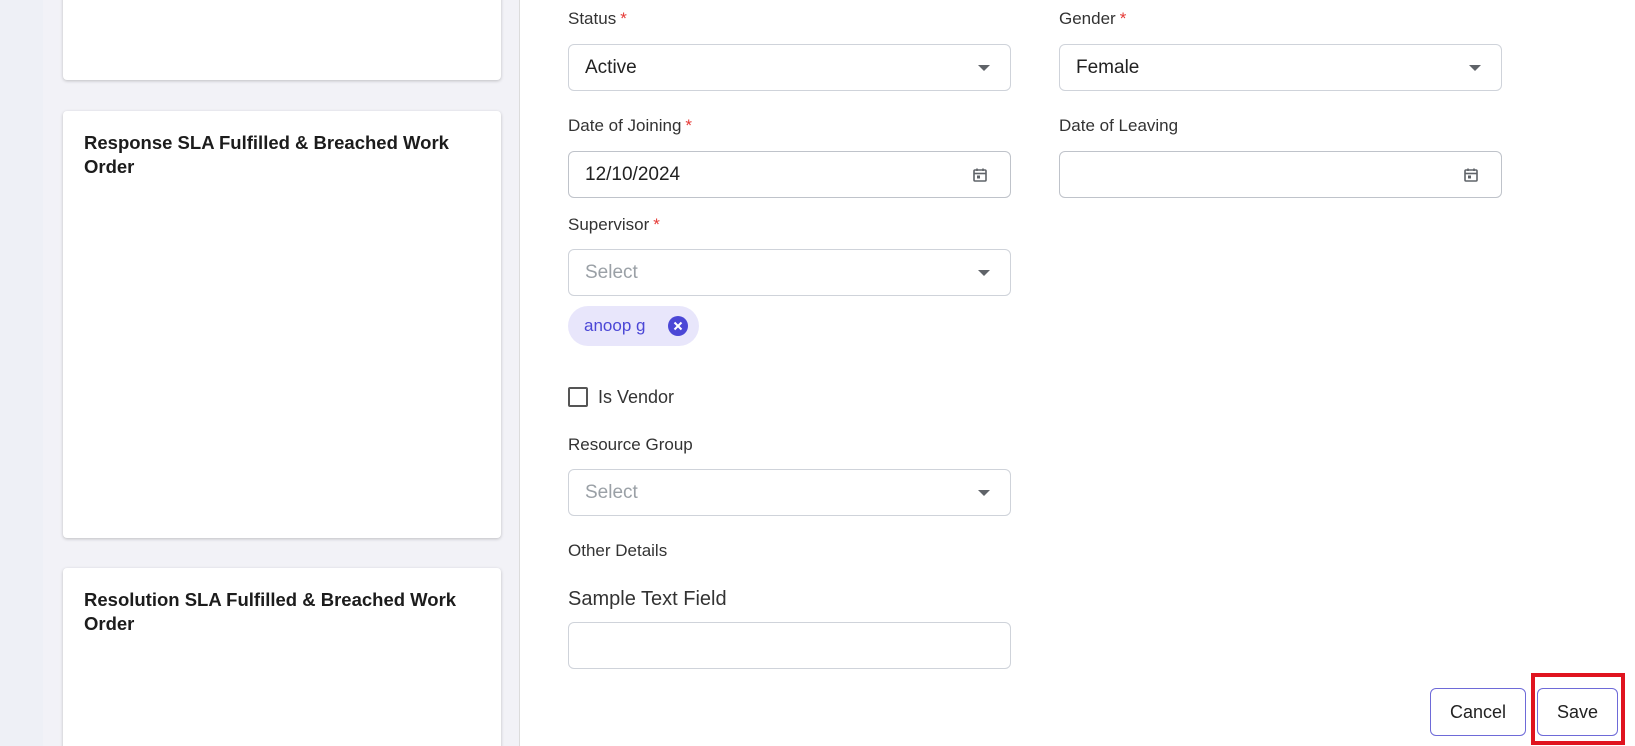 The width and height of the screenshot is (1635, 746). Describe the element at coordinates (611, 67) in the screenshot. I see `status-value: Active` at that location.